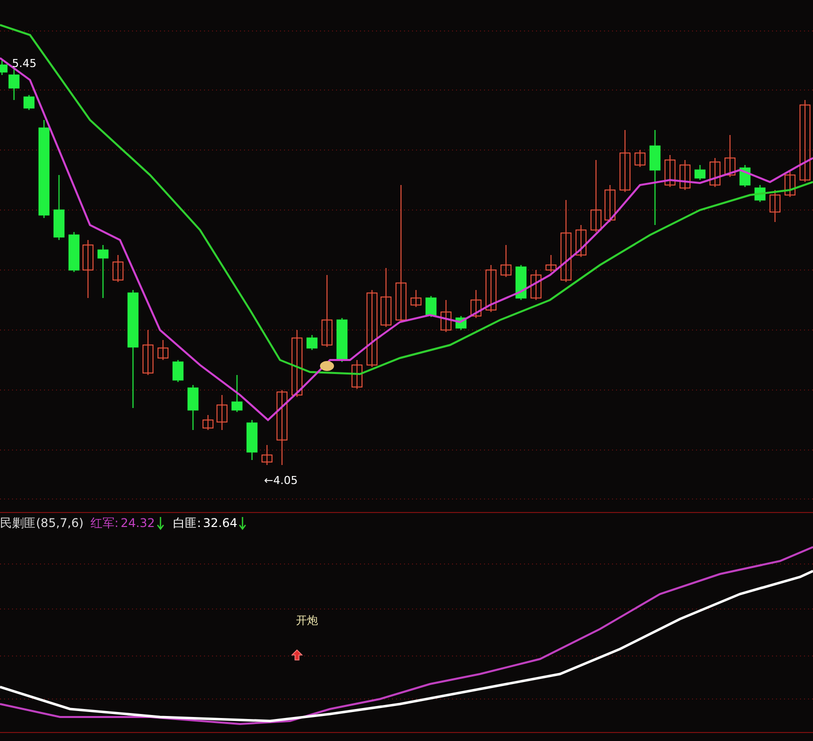 This screenshot has width=813, height=741. Describe the element at coordinates (24, 64) in the screenshot. I see `high-price-label: 5.45` at that location.